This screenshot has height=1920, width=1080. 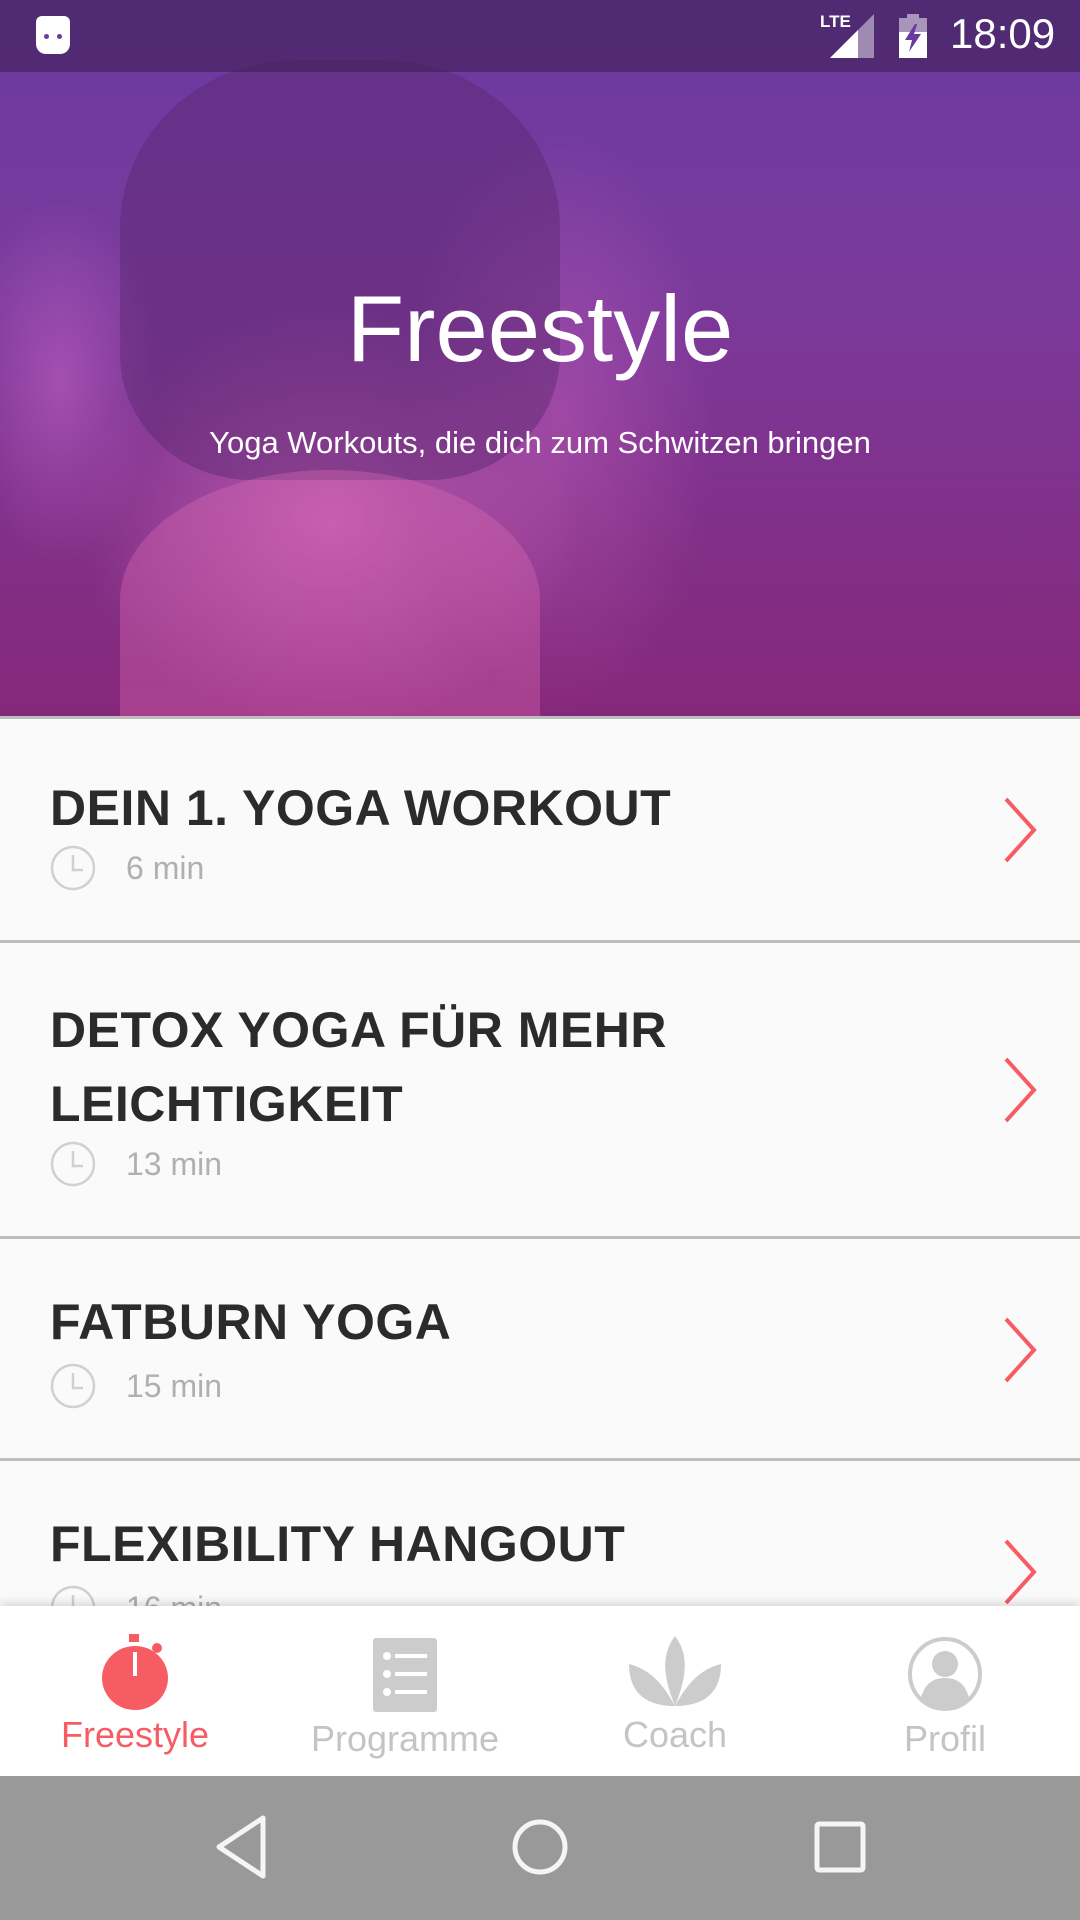 I want to click on tab-freestyle: Freestyle, so click(x=135, y=1691).